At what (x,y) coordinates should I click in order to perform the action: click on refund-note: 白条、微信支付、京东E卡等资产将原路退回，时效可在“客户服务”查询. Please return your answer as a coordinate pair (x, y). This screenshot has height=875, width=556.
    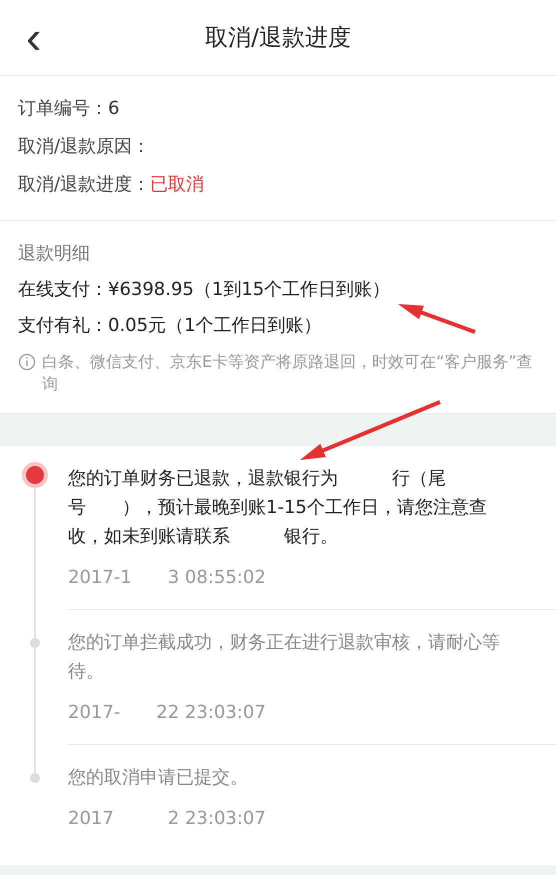
    Looking at the image, I should click on (288, 373).